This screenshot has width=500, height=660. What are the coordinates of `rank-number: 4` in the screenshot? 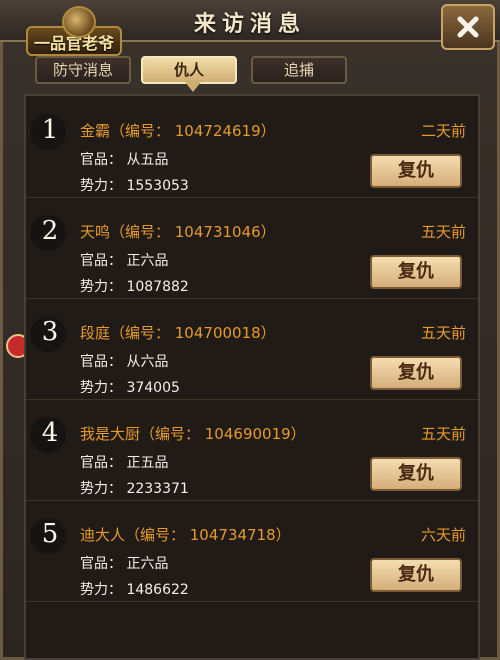 It's located at (50, 433).